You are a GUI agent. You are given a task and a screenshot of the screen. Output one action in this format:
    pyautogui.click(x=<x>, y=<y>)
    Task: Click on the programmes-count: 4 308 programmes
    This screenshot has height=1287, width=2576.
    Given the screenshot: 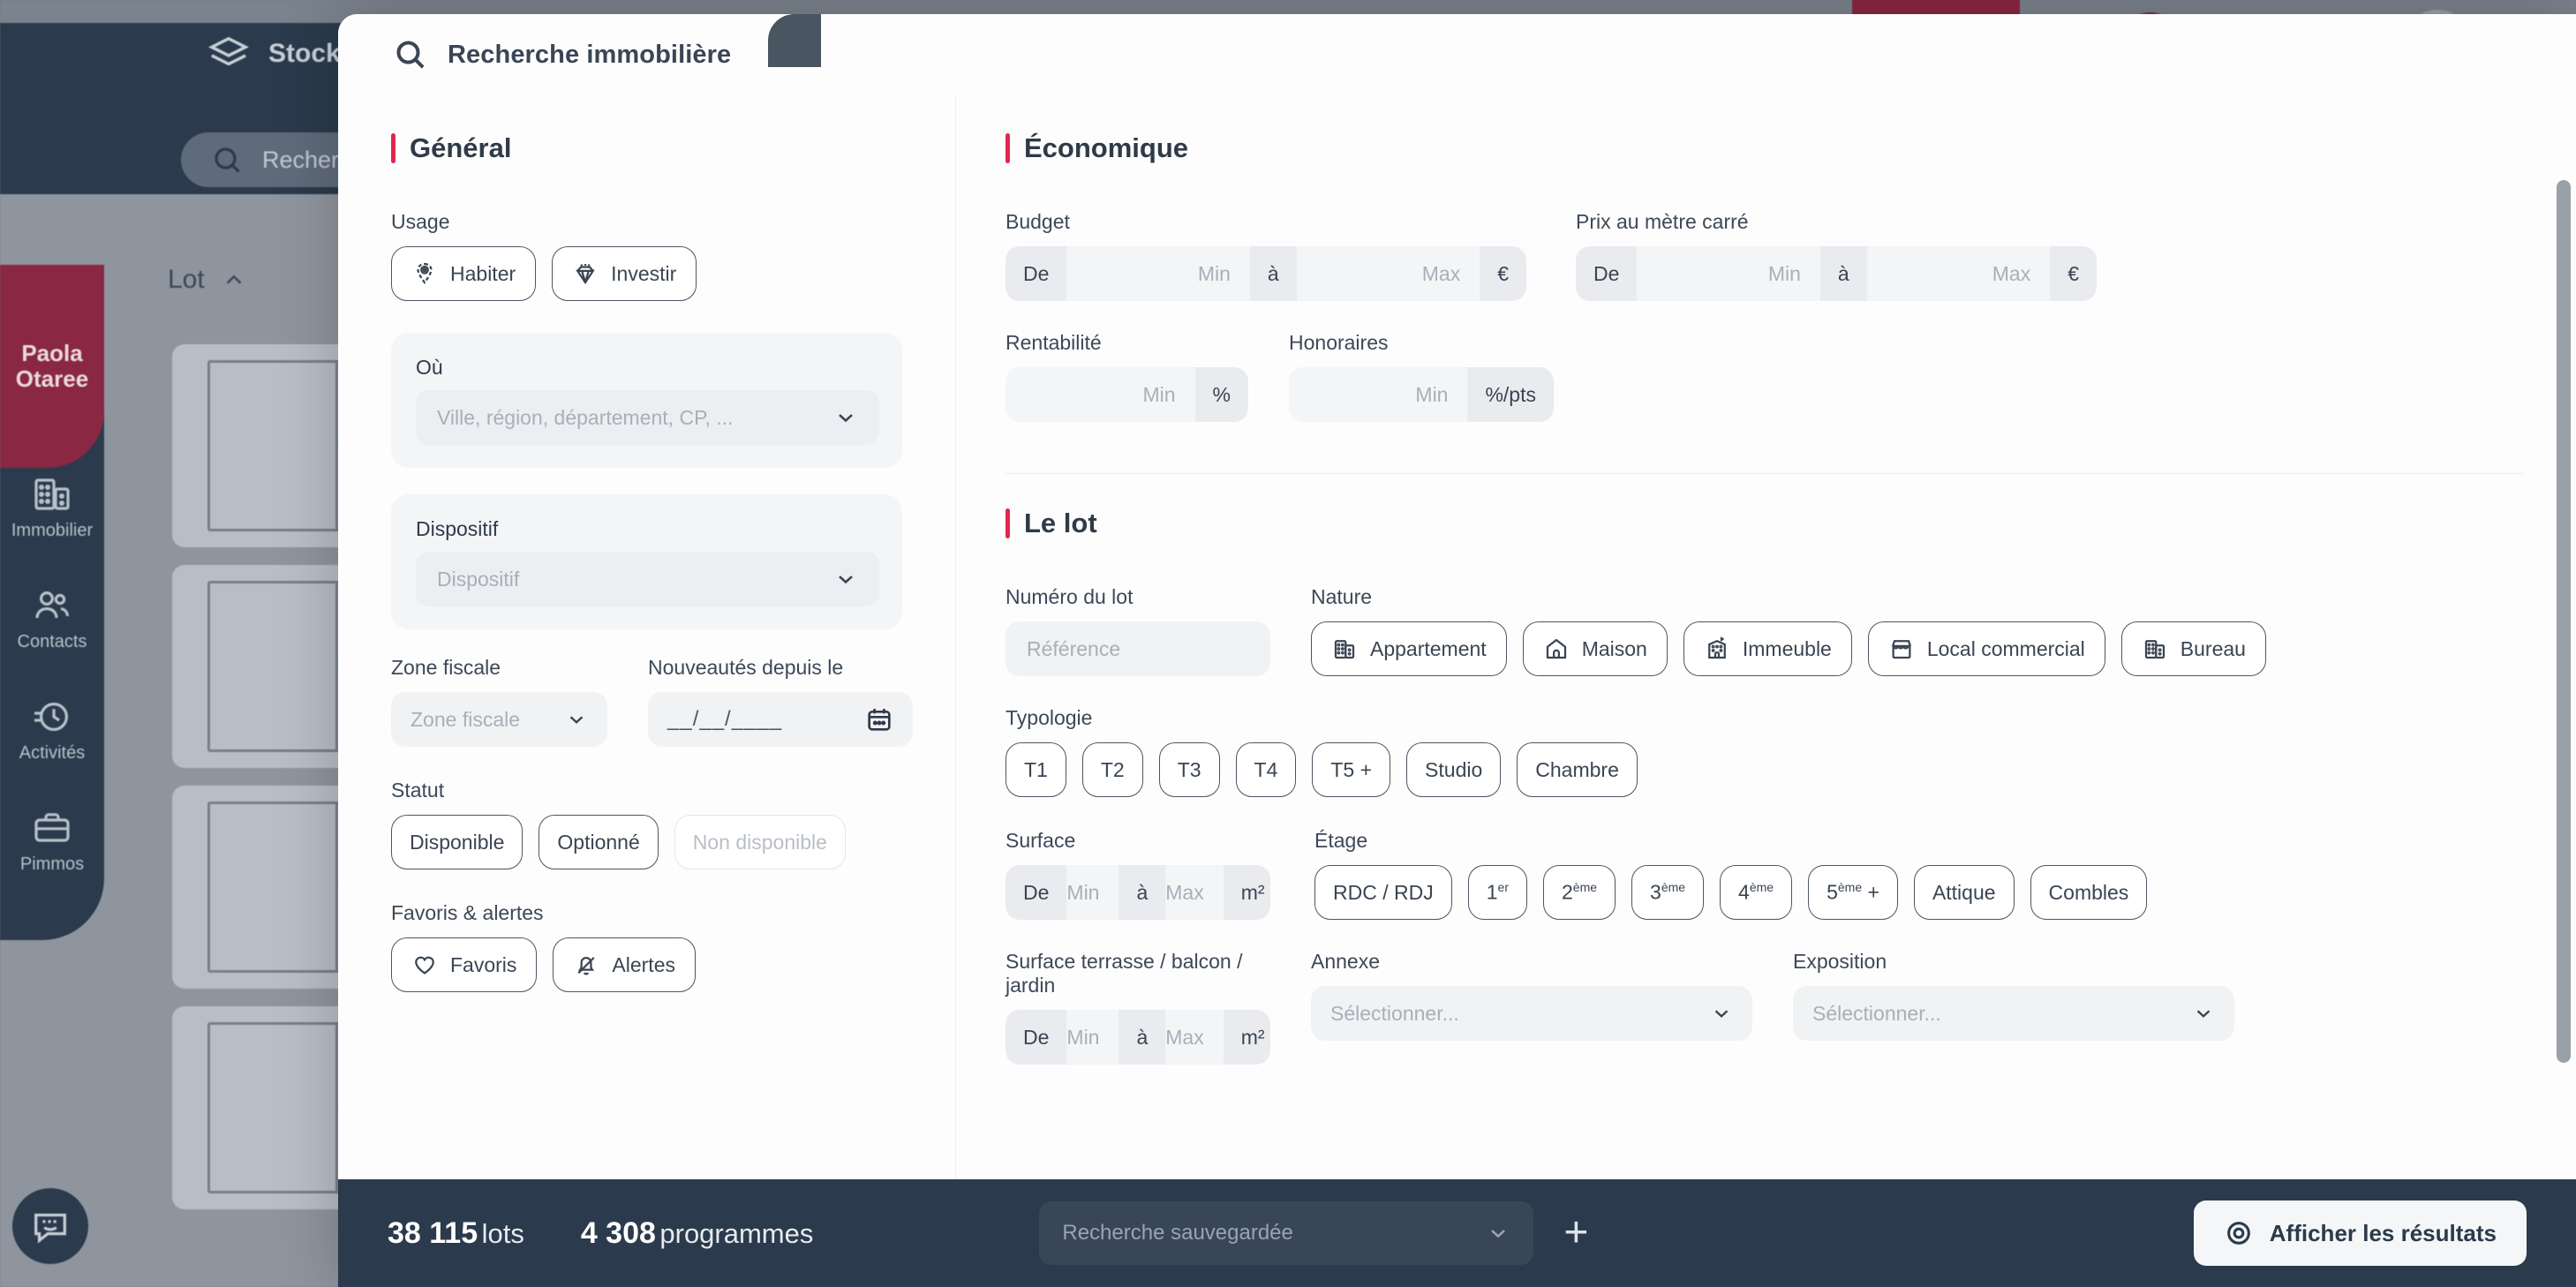 What is the action you would take?
    pyautogui.click(x=698, y=1234)
    